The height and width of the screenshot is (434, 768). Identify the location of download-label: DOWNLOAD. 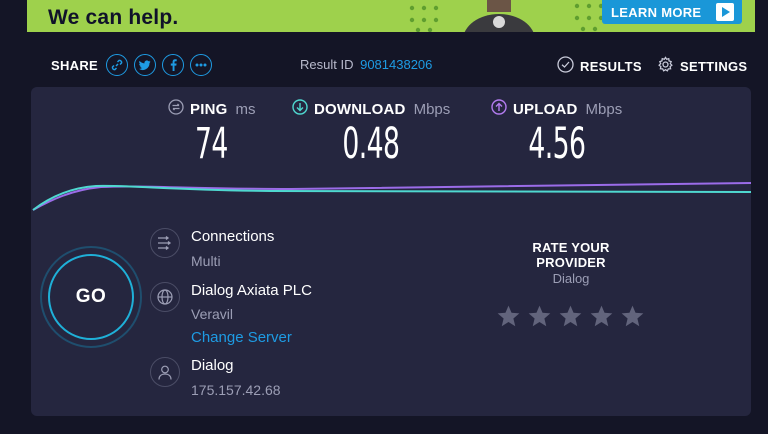
(360, 109).